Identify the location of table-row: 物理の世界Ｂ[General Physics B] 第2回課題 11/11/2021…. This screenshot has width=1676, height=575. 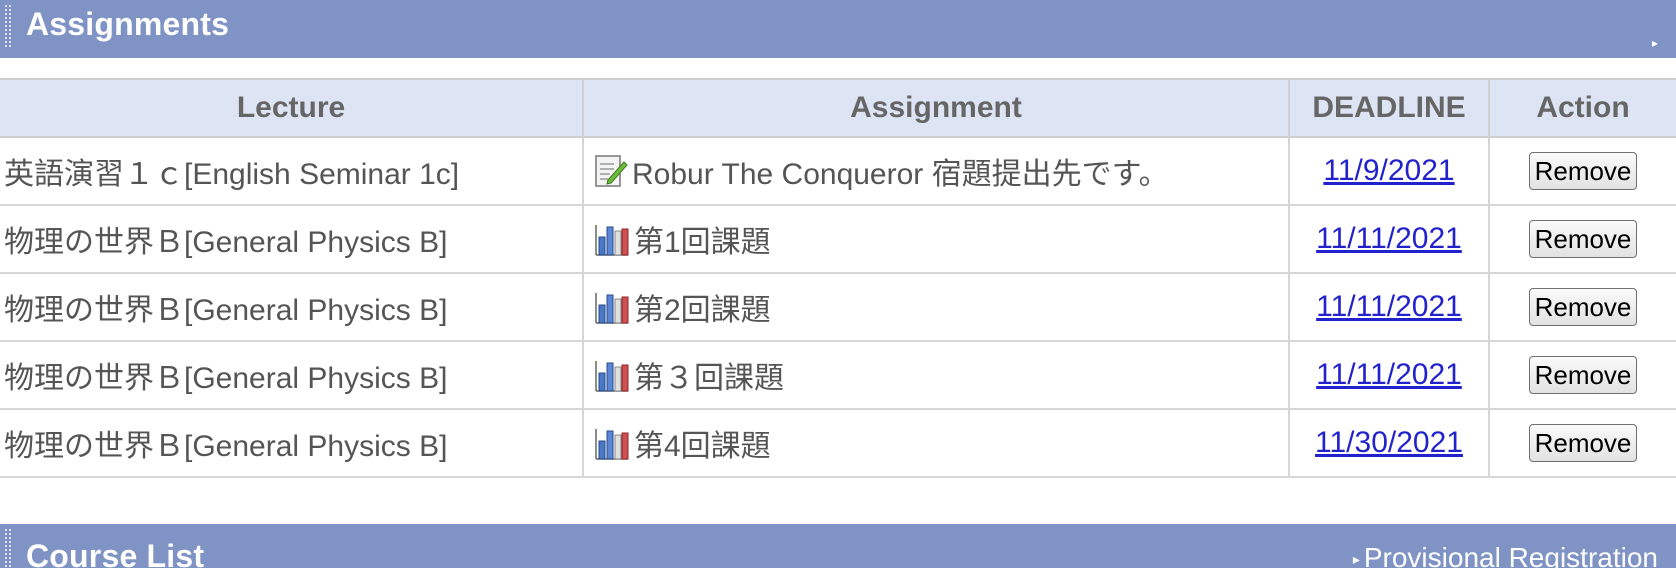
(838, 307).